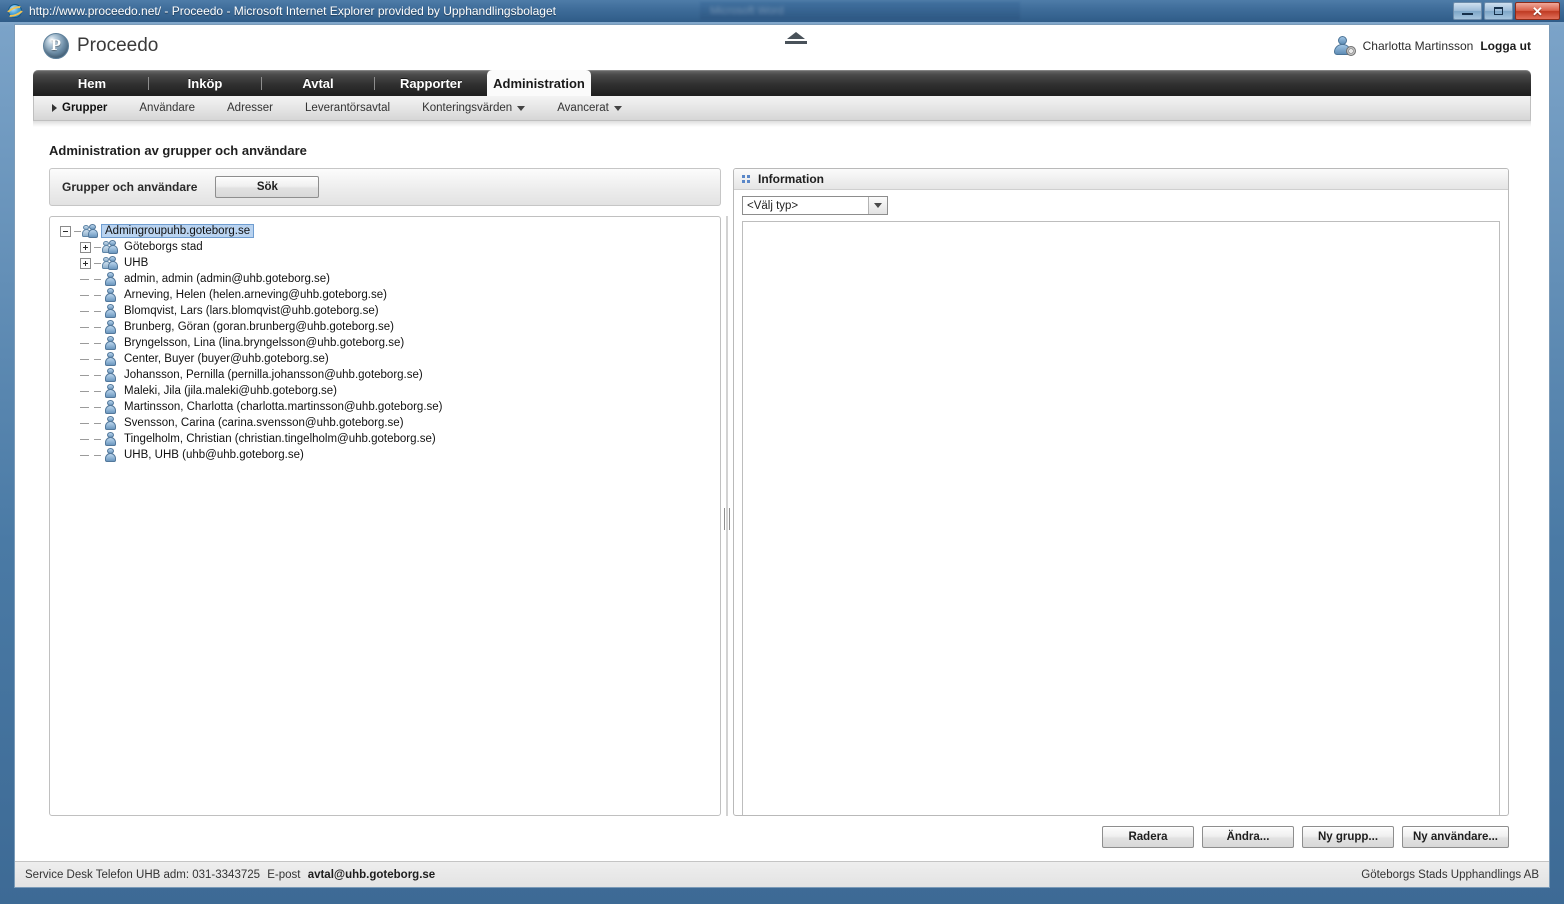  Describe the element at coordinates (1498, 11) in the screenshot. I see `restore-button` at that location.